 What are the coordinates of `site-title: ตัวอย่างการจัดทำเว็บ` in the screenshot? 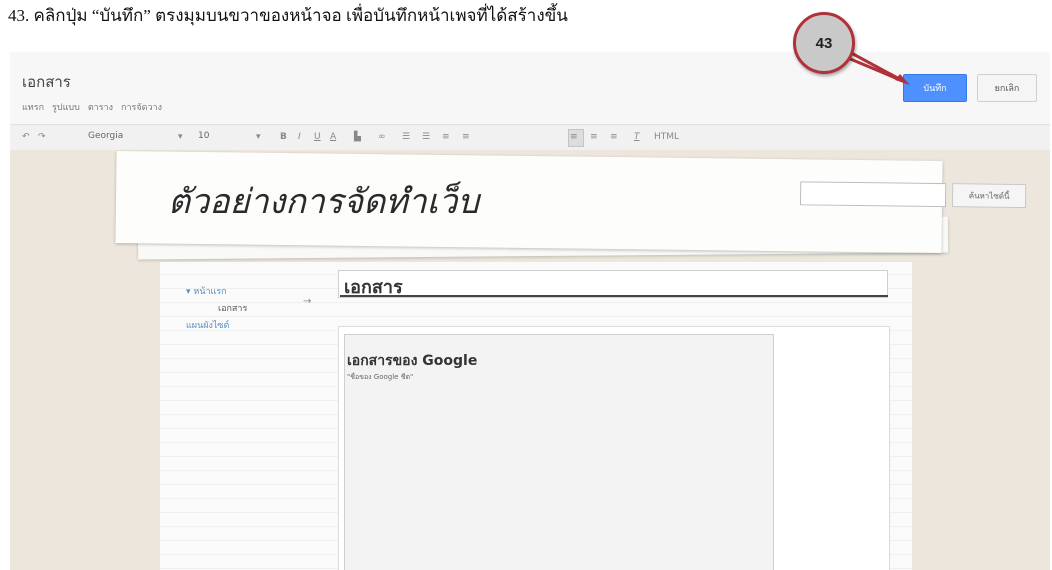 It's located at (323, 202).